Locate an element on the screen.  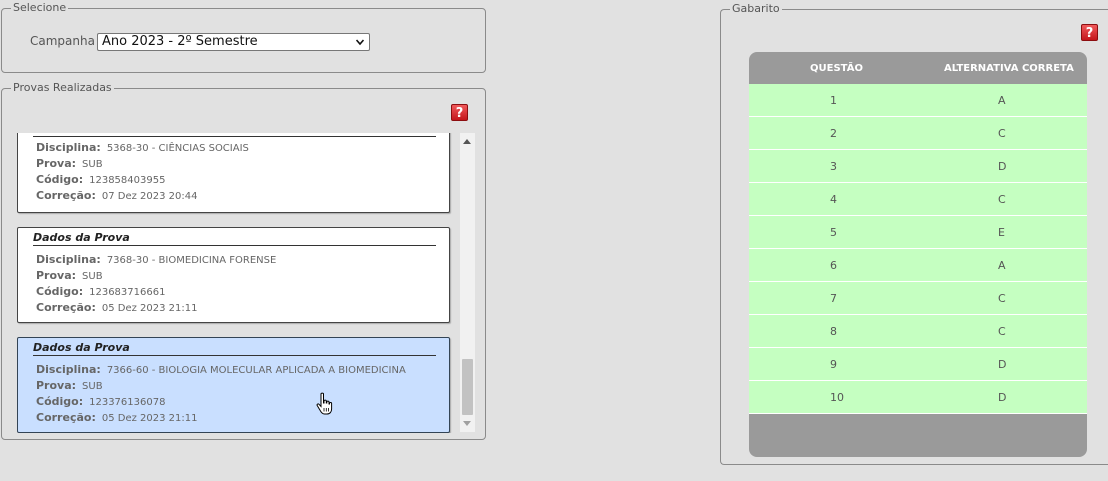
provas-legend: Provas Realizadas is located at coordinates (62, 87).